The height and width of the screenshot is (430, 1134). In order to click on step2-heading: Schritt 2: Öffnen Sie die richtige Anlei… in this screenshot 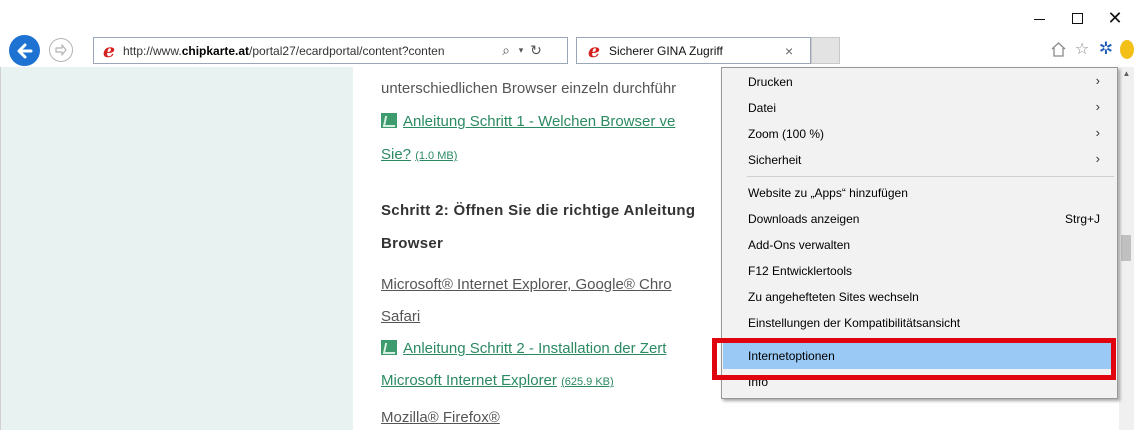, I will do `click(538, 210)`.